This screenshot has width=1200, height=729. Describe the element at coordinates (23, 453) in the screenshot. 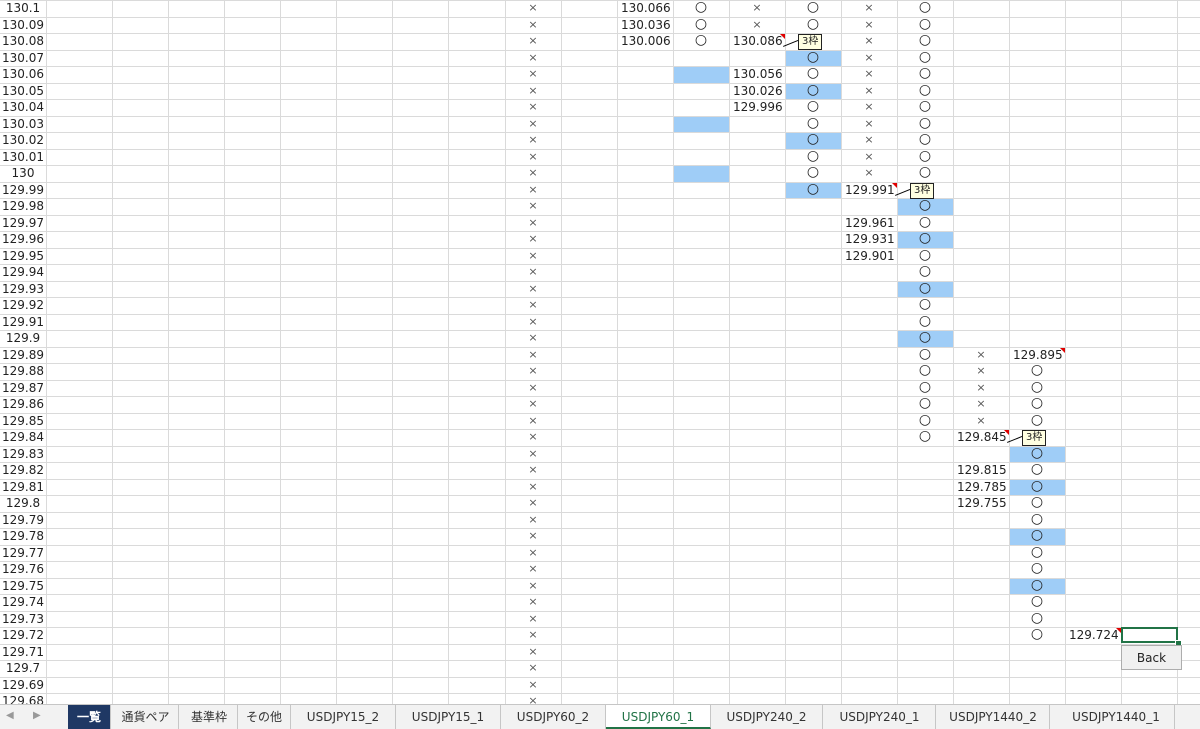

I see `price-row-label: 129.83` at that location.